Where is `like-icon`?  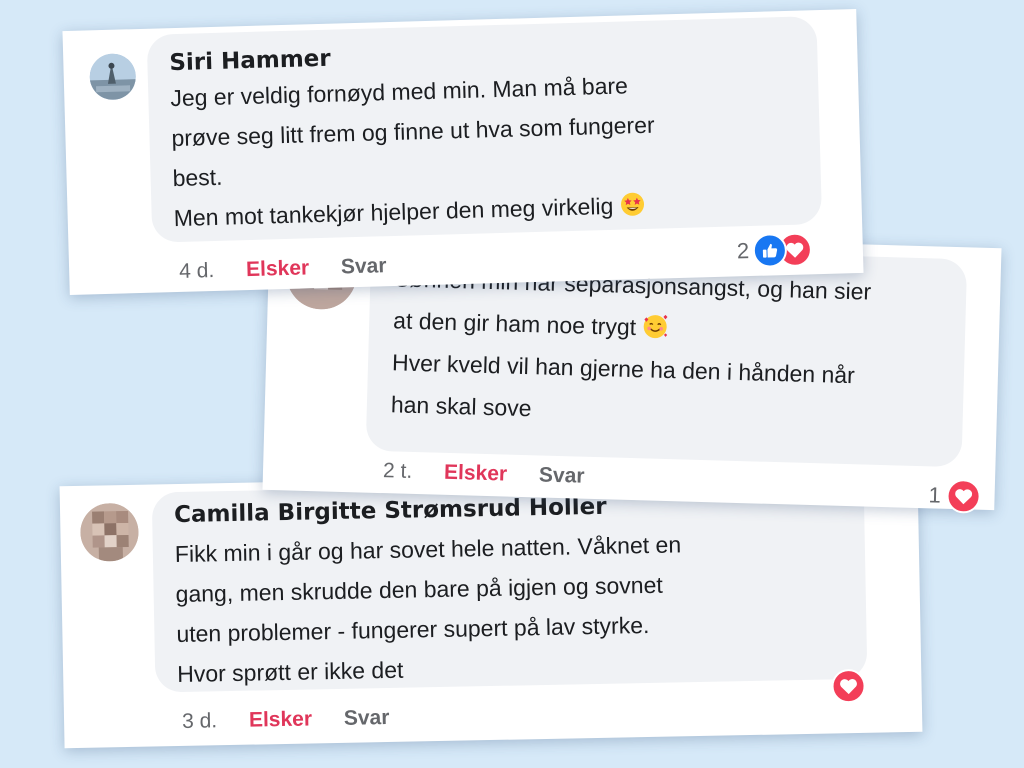
like-icon is located at coordinates (770, 250).